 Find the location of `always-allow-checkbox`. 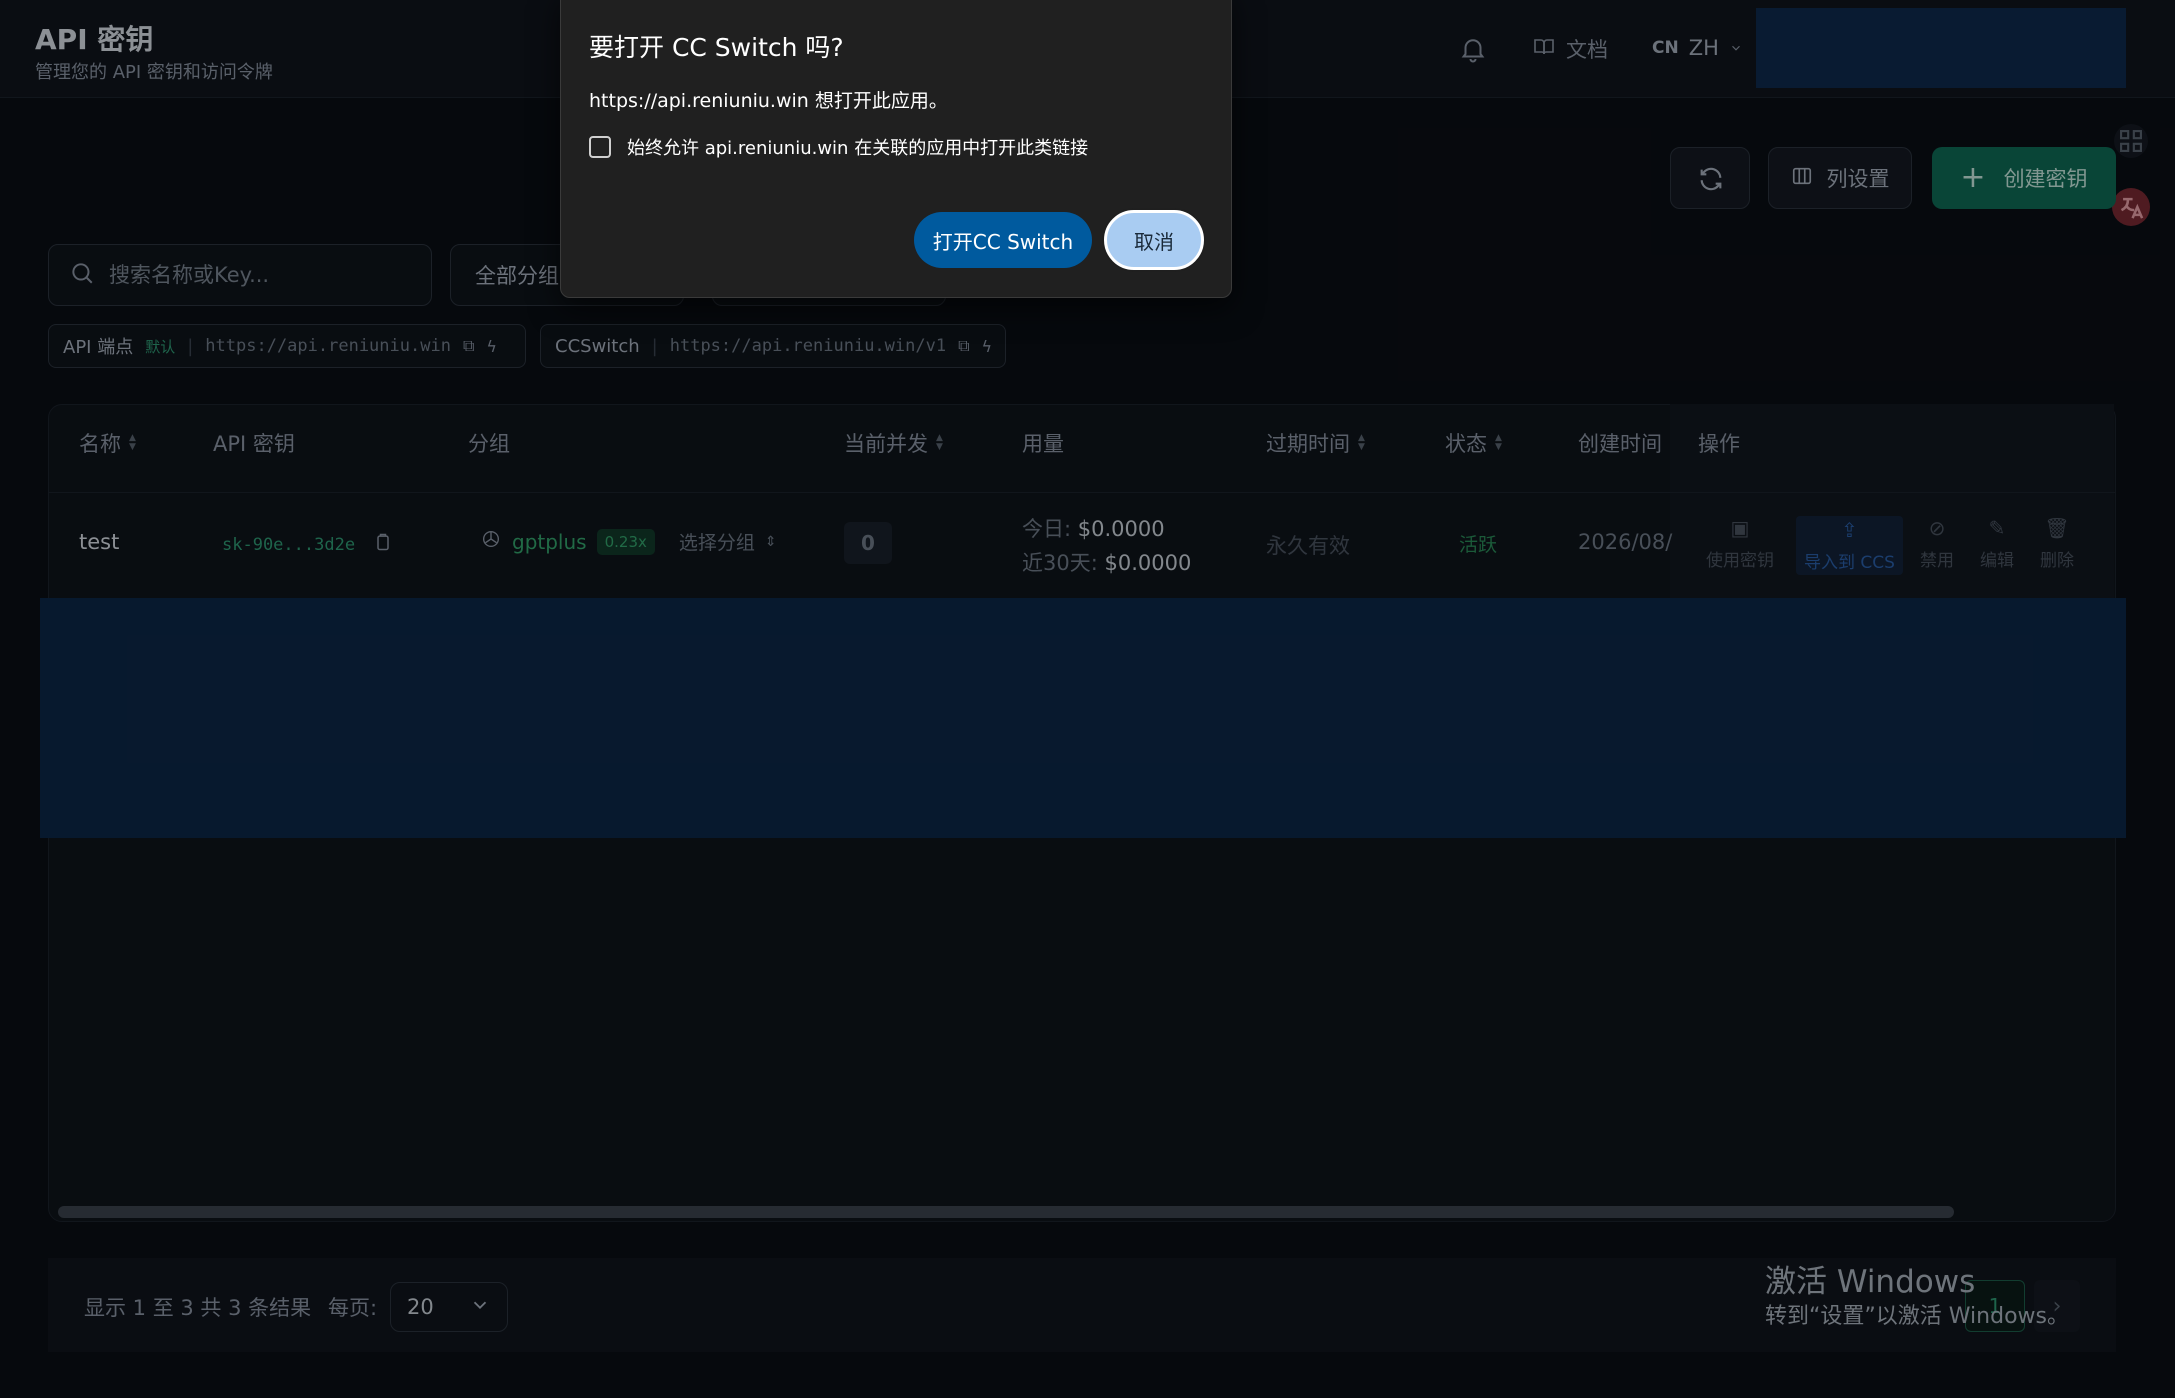

always-allow-checkbox is located at coordinates (600, 147).